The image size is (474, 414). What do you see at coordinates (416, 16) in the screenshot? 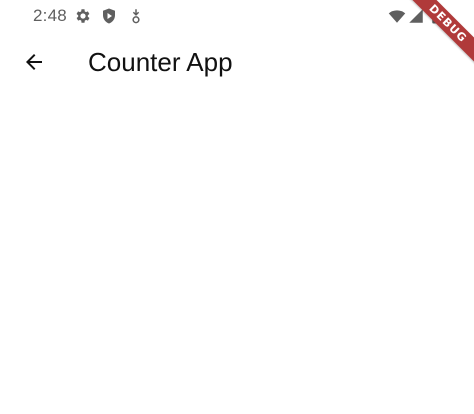
I see `signal-icon` at bounding box center [416, 16].